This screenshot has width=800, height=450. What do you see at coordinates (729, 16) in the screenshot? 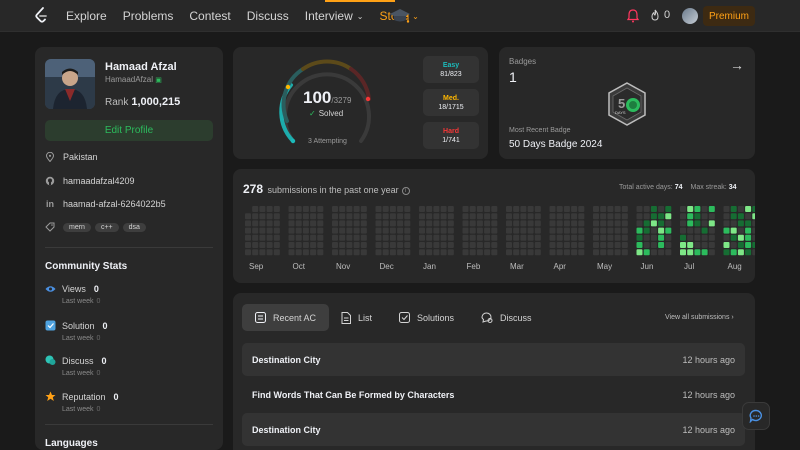
I see `premium-button: Premium` at bounding box center [729, 16].